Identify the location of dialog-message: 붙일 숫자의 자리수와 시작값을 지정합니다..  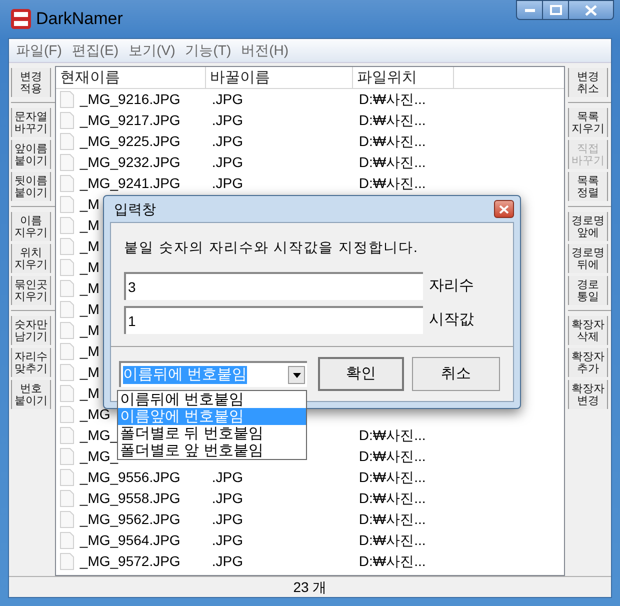
(272, 247).